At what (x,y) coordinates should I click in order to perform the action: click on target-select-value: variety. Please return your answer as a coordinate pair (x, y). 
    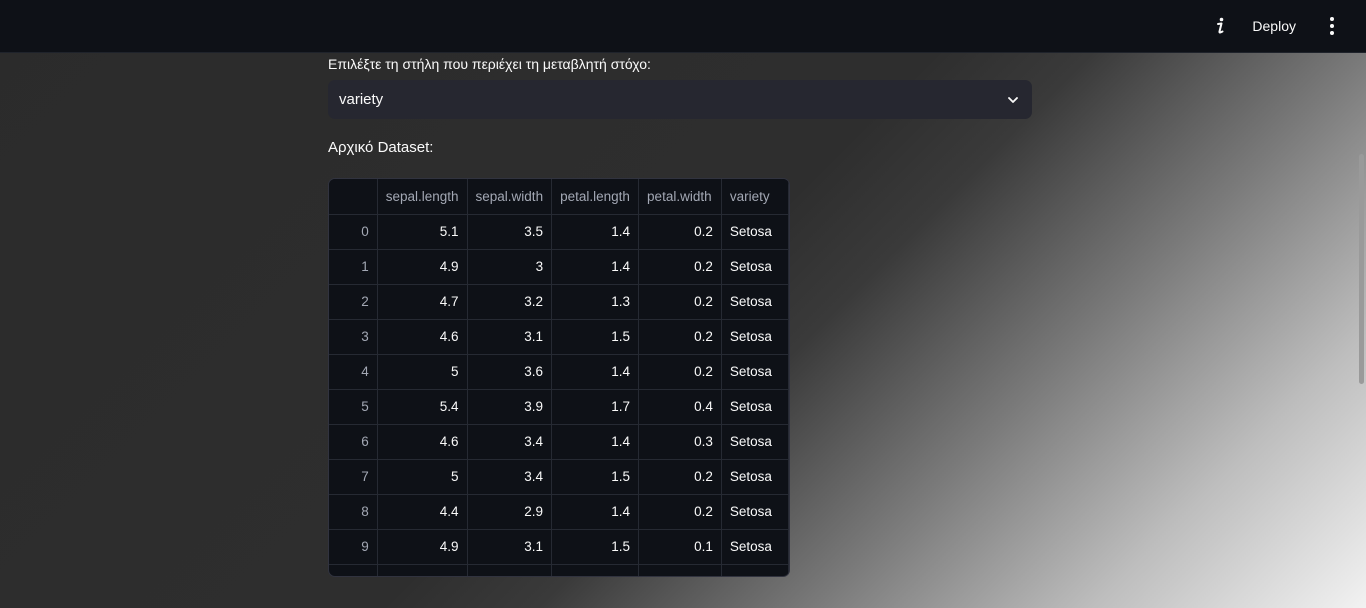
    Looking at the image, I should click on (361, 99).